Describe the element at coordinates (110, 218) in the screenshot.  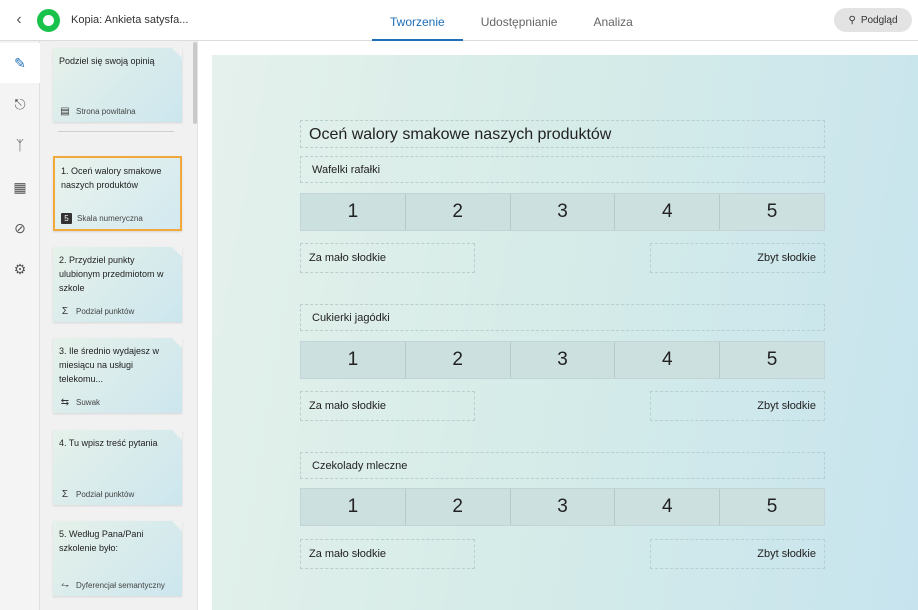
I see `question-type-label: Skala numeryczna` at that location.